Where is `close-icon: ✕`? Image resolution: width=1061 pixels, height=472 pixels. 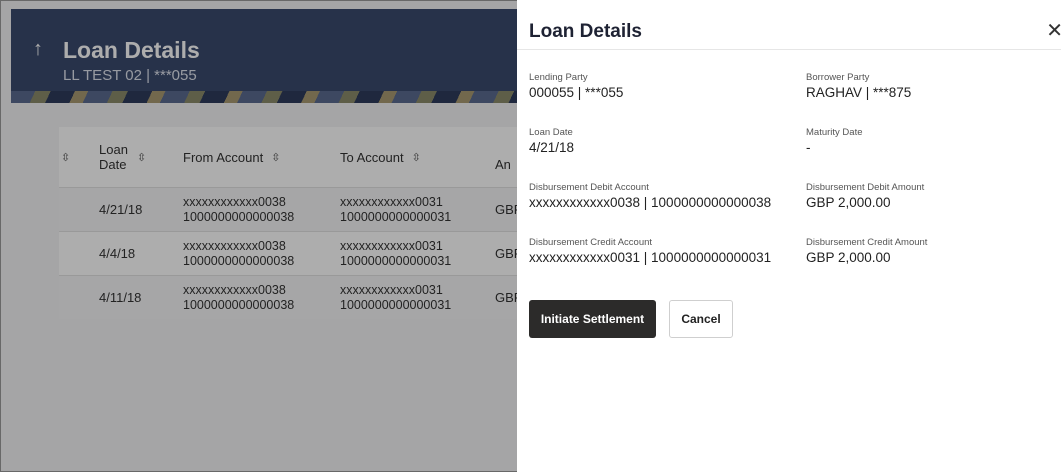
close-icon: ✕ is located at coordinates (1053, 30).